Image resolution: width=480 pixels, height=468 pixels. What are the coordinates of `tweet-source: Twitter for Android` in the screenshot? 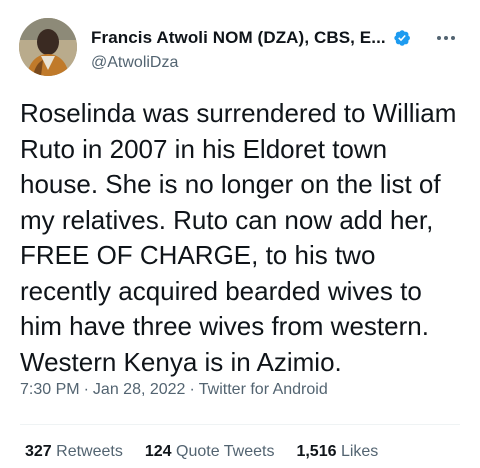 It's located at (263, 389).